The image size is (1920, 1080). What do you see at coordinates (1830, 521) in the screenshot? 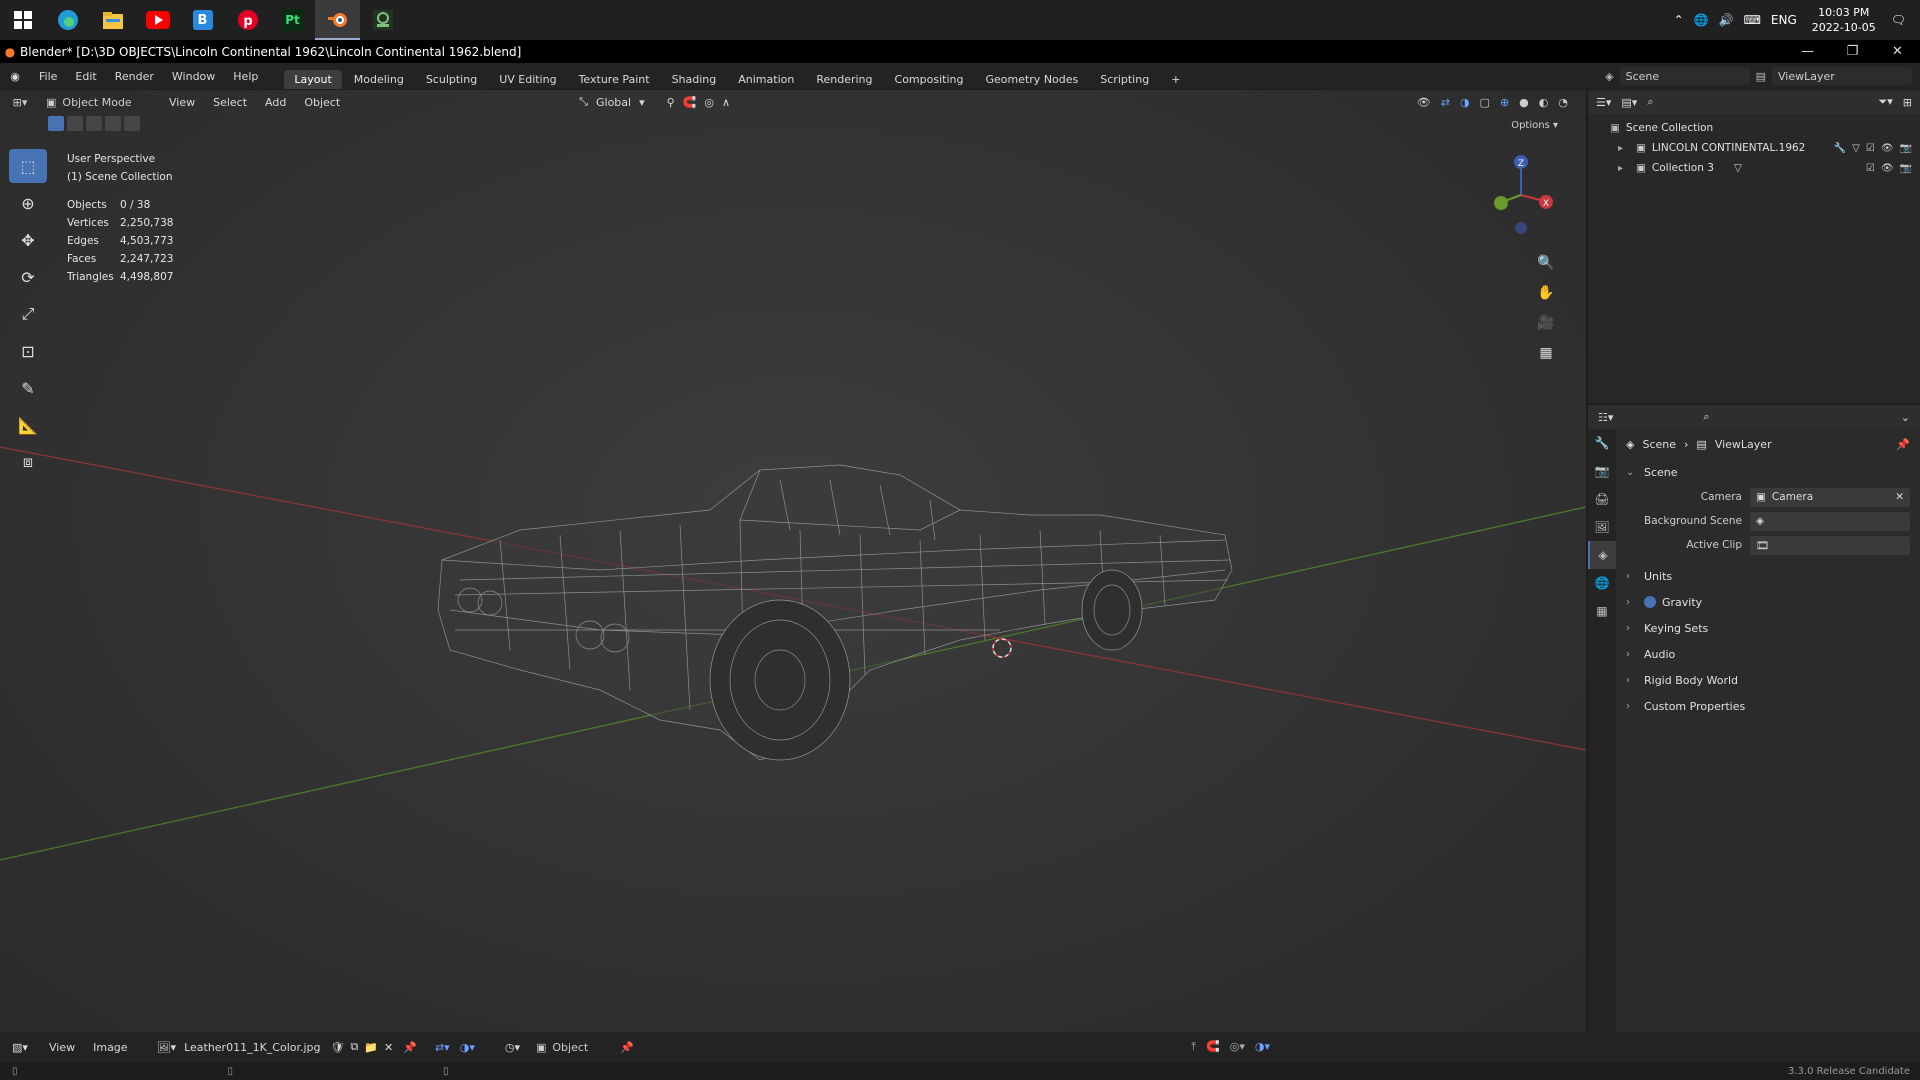
I see `background-scene-field: ◈` at bounding box center [1830, 521].